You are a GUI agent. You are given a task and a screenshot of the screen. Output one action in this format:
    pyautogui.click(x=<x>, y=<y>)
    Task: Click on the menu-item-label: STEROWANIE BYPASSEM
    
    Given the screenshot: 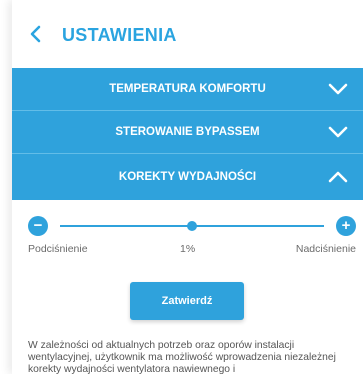 What is the action you would take?
    pyautogui.click(x=187, y=132)
    